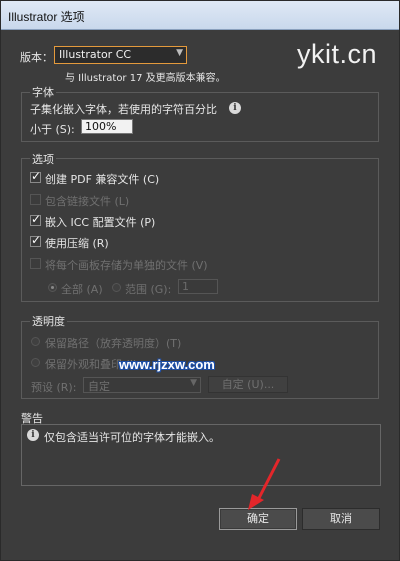  What do you see at coordinates (132, 437) in the screenshot?
I see `warning-text: 仅包含适当许可位的字体才能嵌入。` at bounding box center [132, 437].